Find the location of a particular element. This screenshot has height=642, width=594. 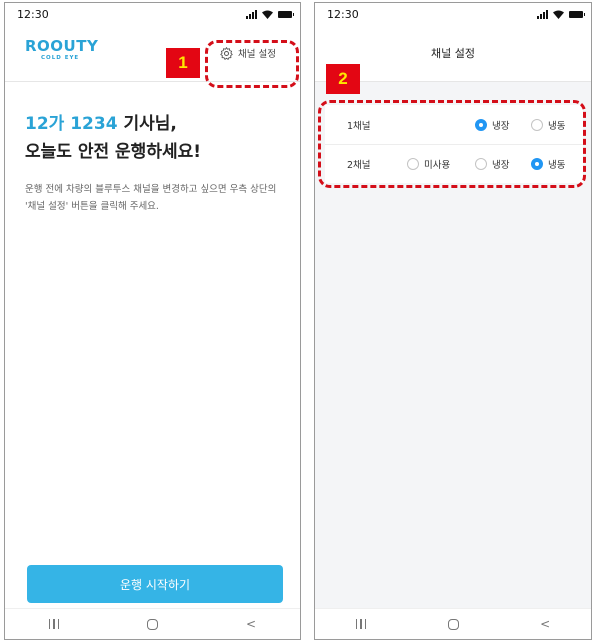

greeting-line-1: 12가 1234 기사님, is located at coordinates (113, 124).